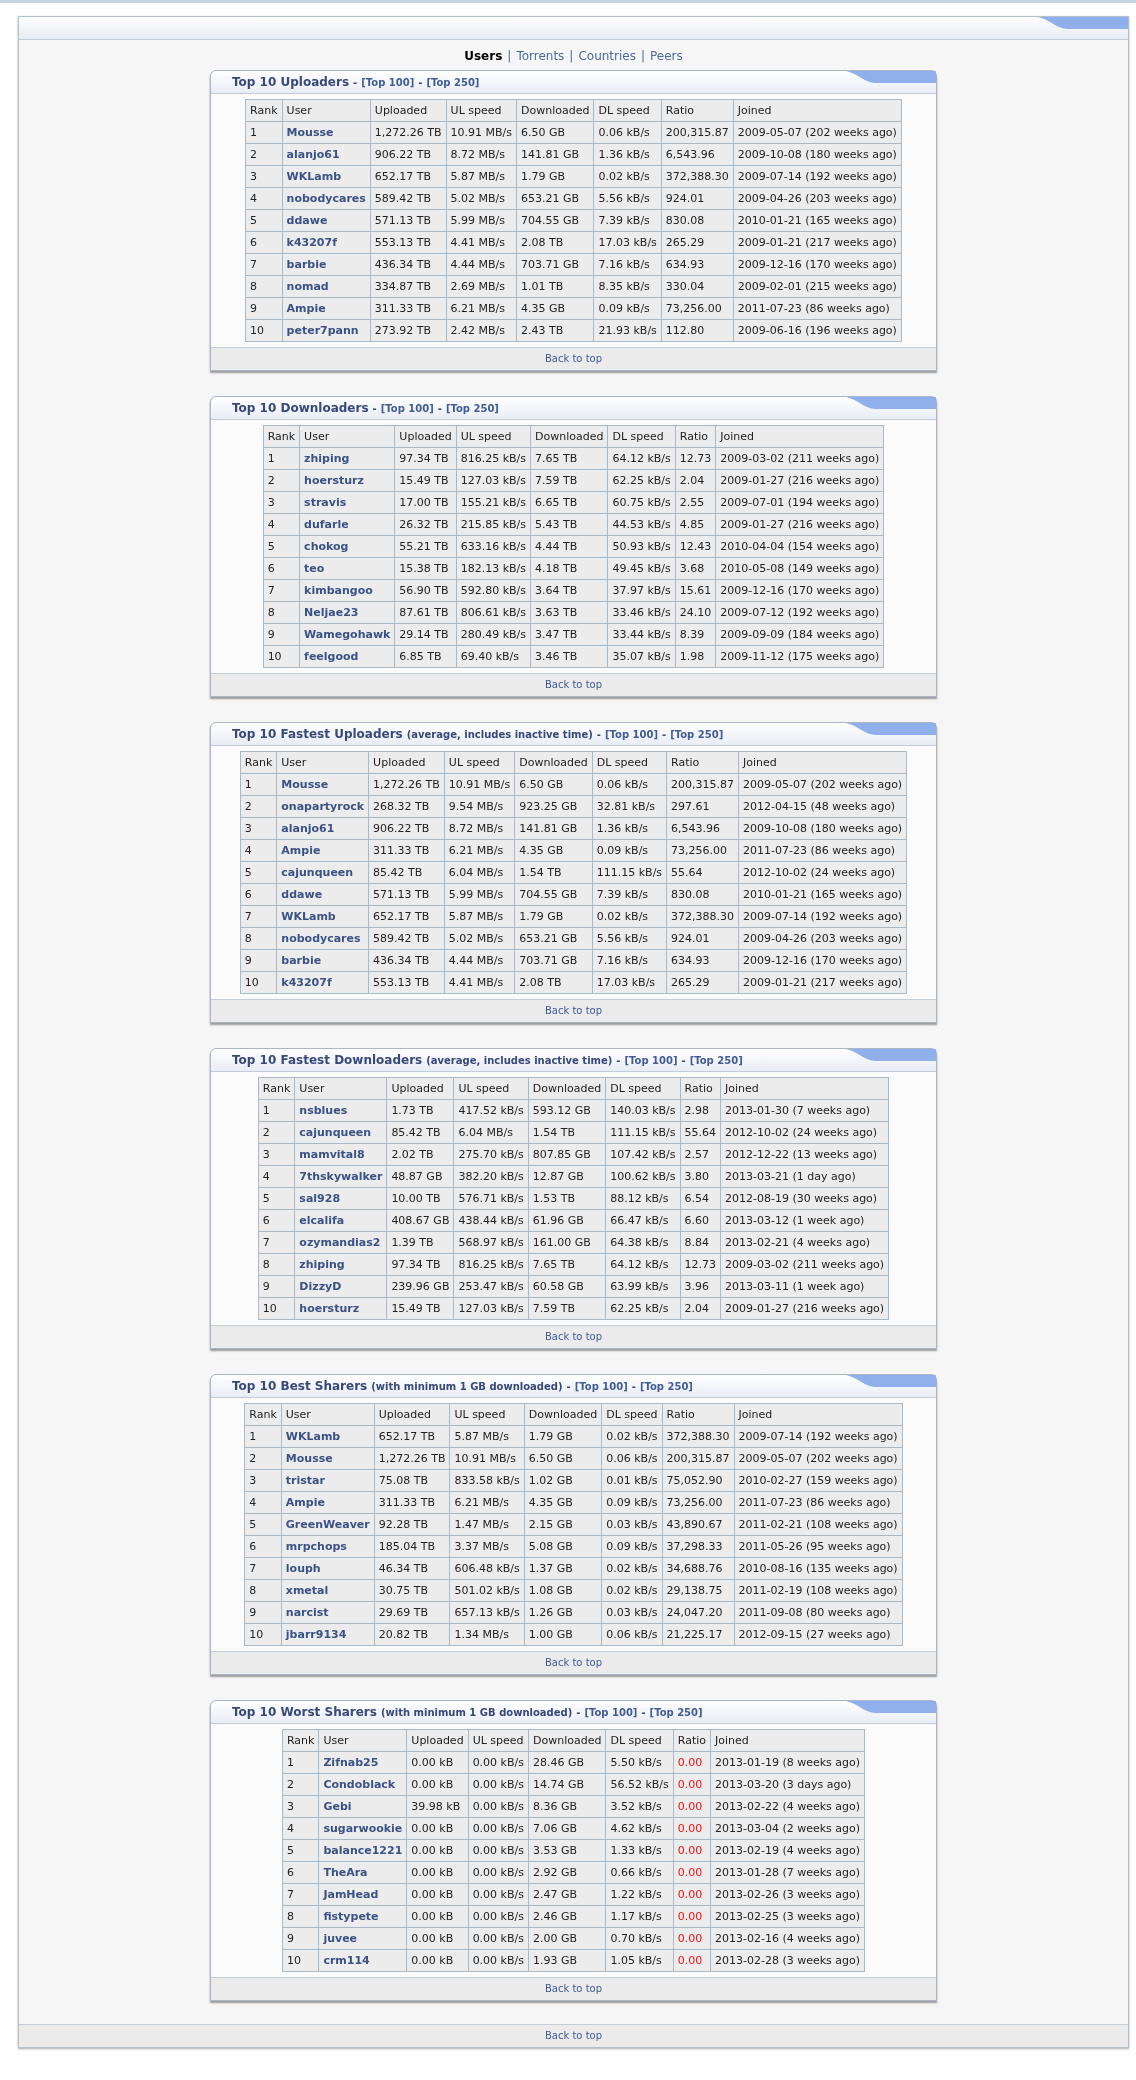  What do you see at coordinates (799, 568) in the screenshot?
I see `table-cell: 2010-05-08 (149 weeks ago)` at bounding box center [799, 568].